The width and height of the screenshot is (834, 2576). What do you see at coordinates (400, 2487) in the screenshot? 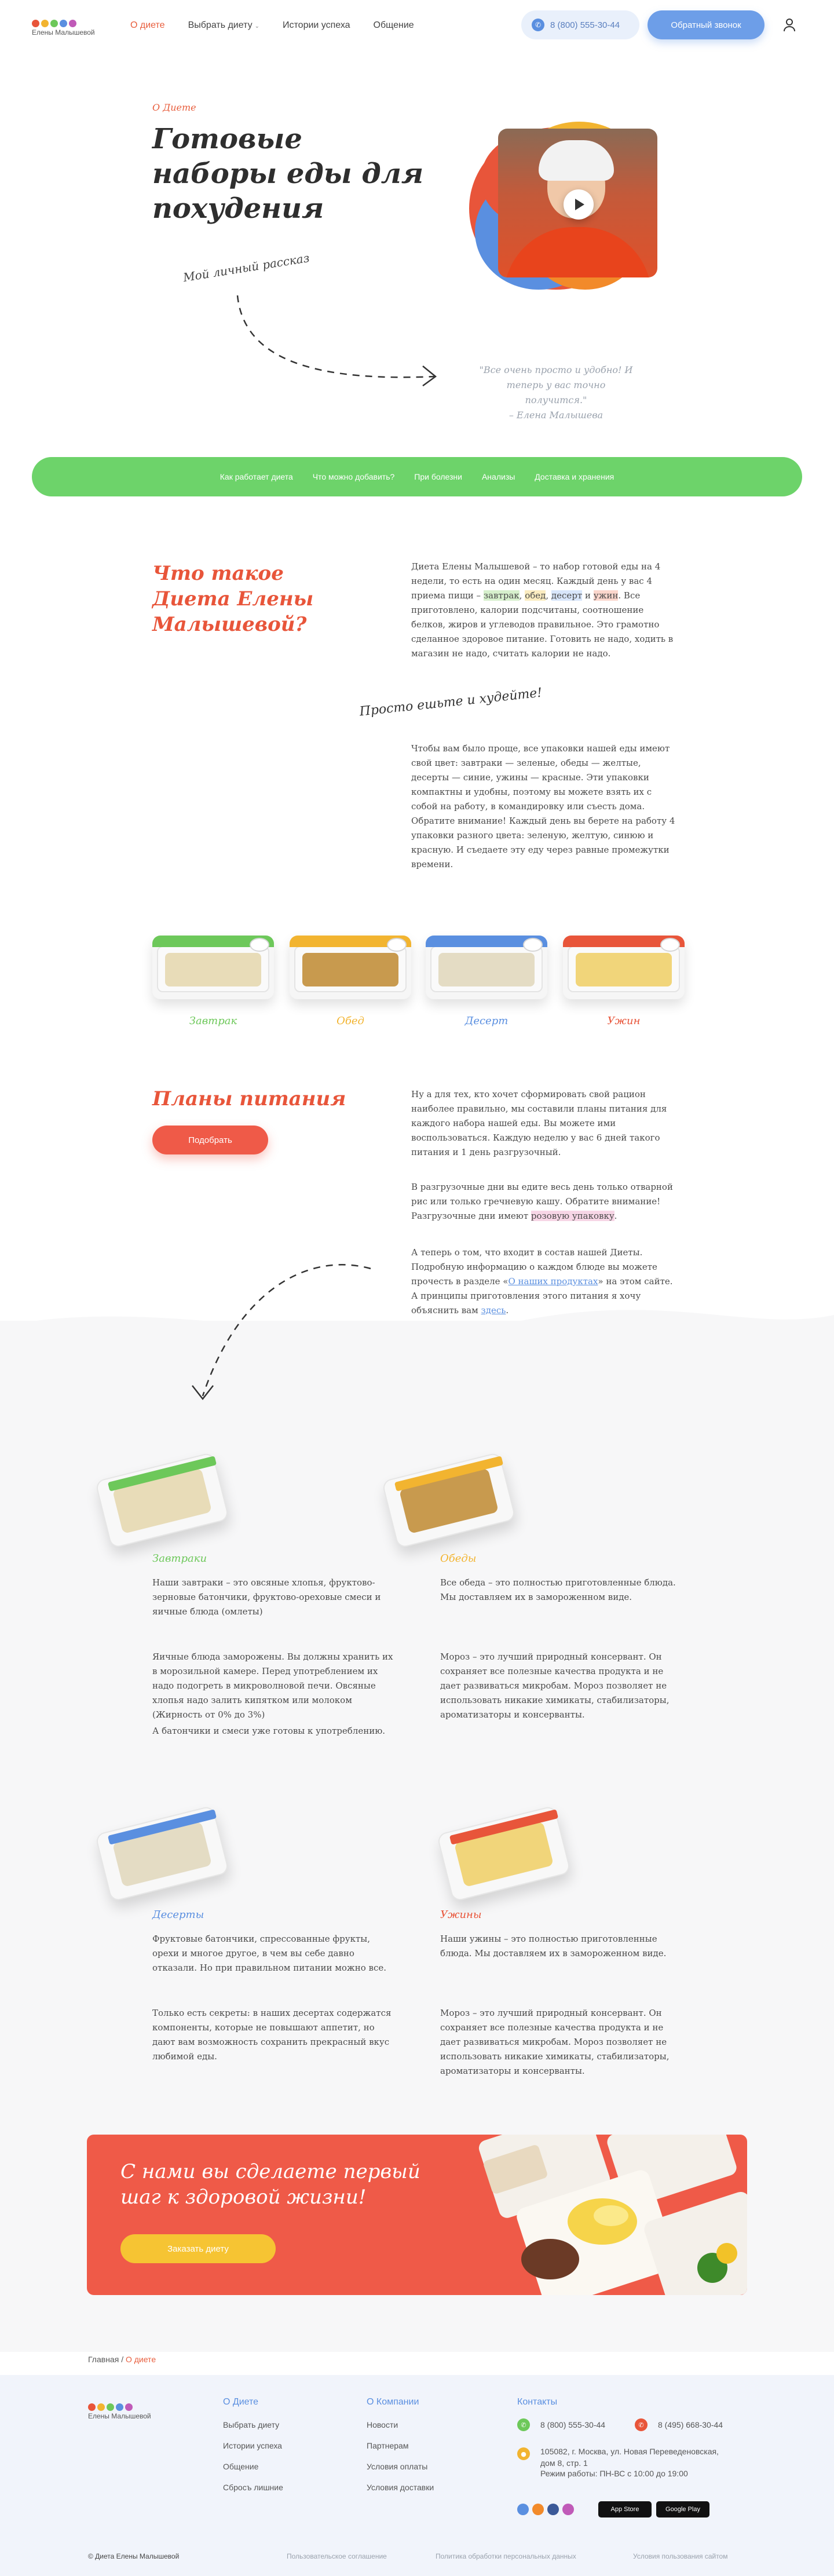
I see `footer-link: Условия доставки` at bounding box center [400, 2487].